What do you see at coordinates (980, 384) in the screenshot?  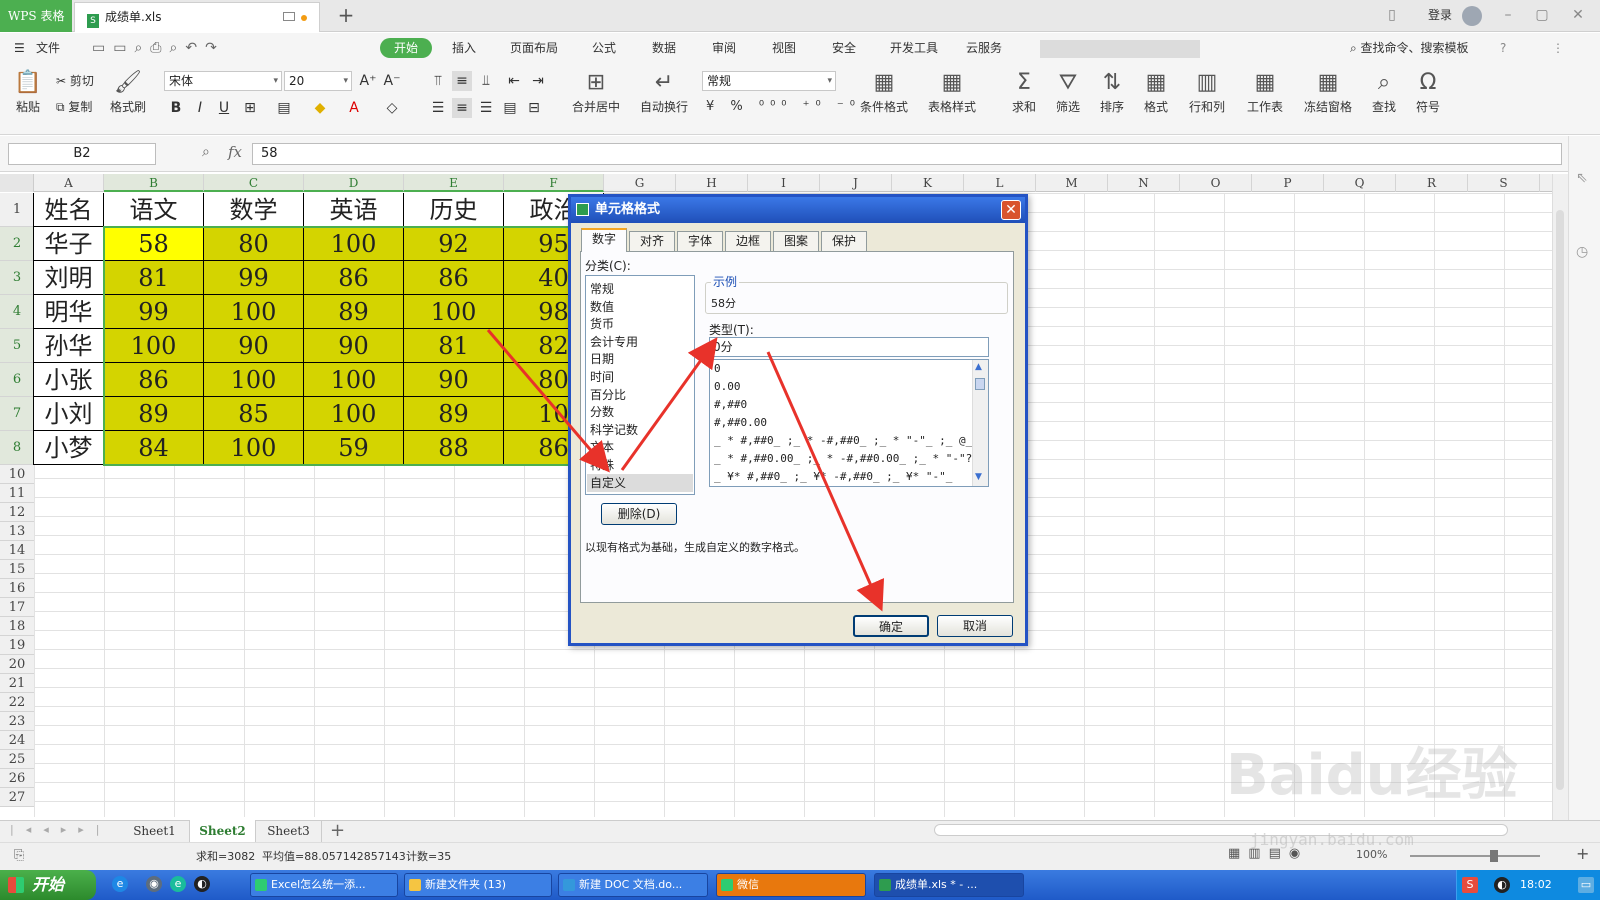 I see `scroll-thumb` at bounding box center [980, 384].